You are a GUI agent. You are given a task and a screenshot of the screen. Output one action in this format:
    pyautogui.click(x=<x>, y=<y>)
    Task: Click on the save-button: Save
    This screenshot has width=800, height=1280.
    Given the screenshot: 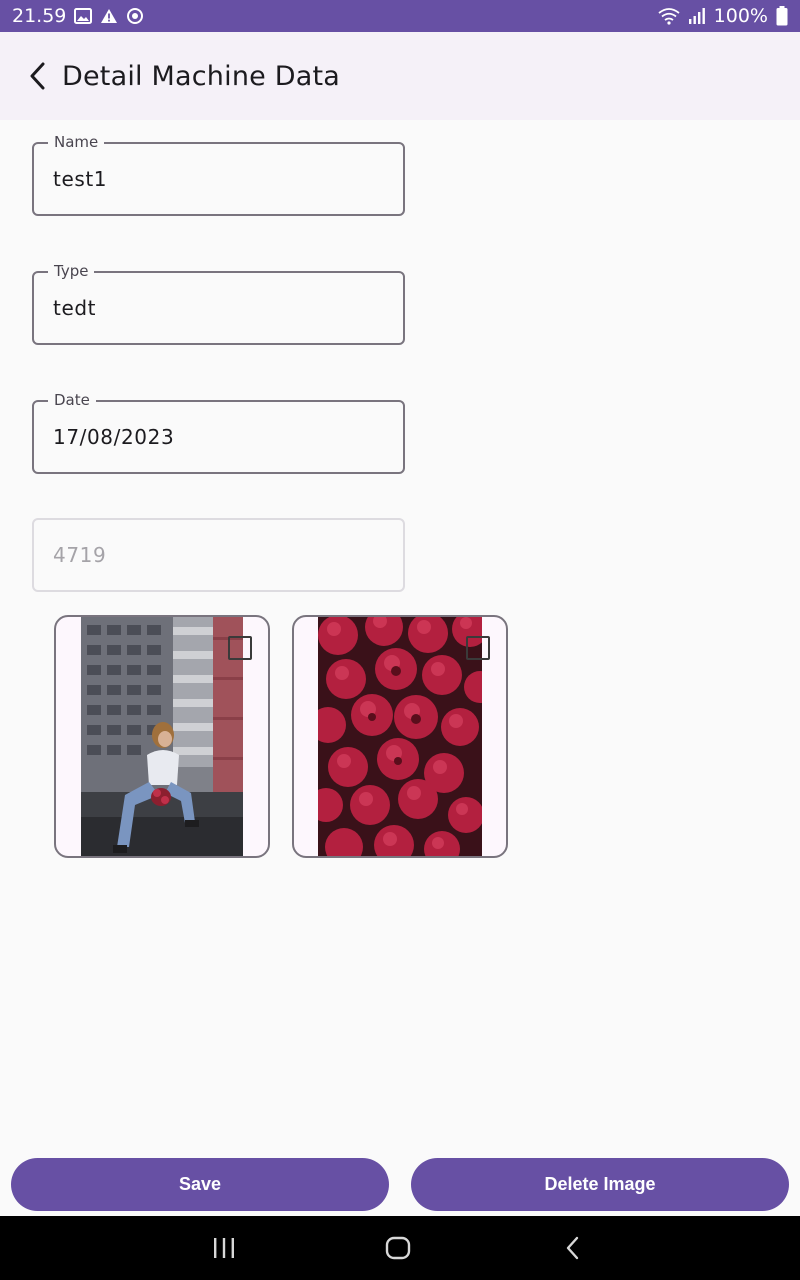 What is the action you would take?
    pyautogui.click(x=200, y=1184)
    